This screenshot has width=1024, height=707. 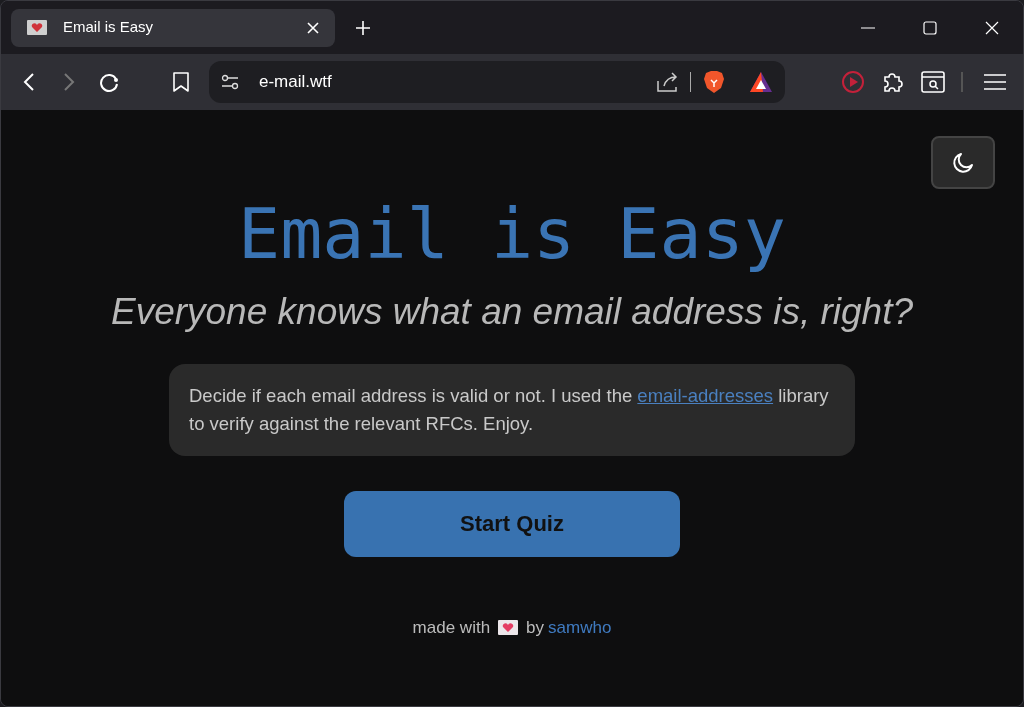 I want to click on footer-text: by, so click(x=535, y=627).